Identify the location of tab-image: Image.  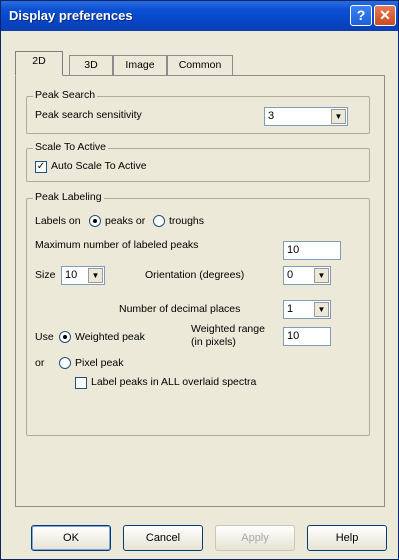
(140, 65).